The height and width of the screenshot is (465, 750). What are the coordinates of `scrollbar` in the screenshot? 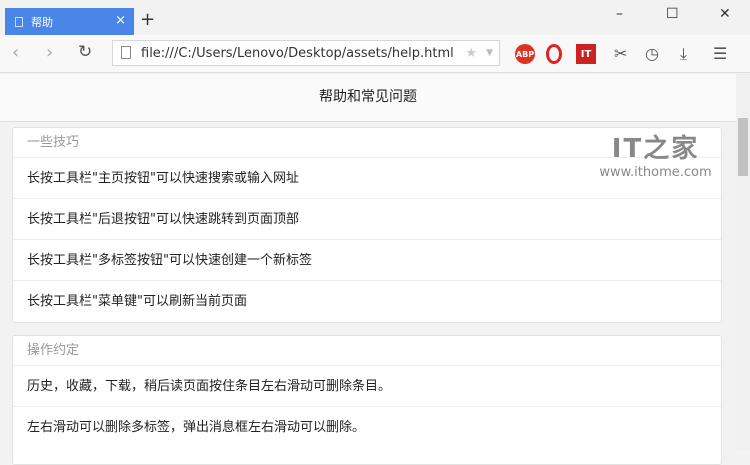 It's located at (743, 262).